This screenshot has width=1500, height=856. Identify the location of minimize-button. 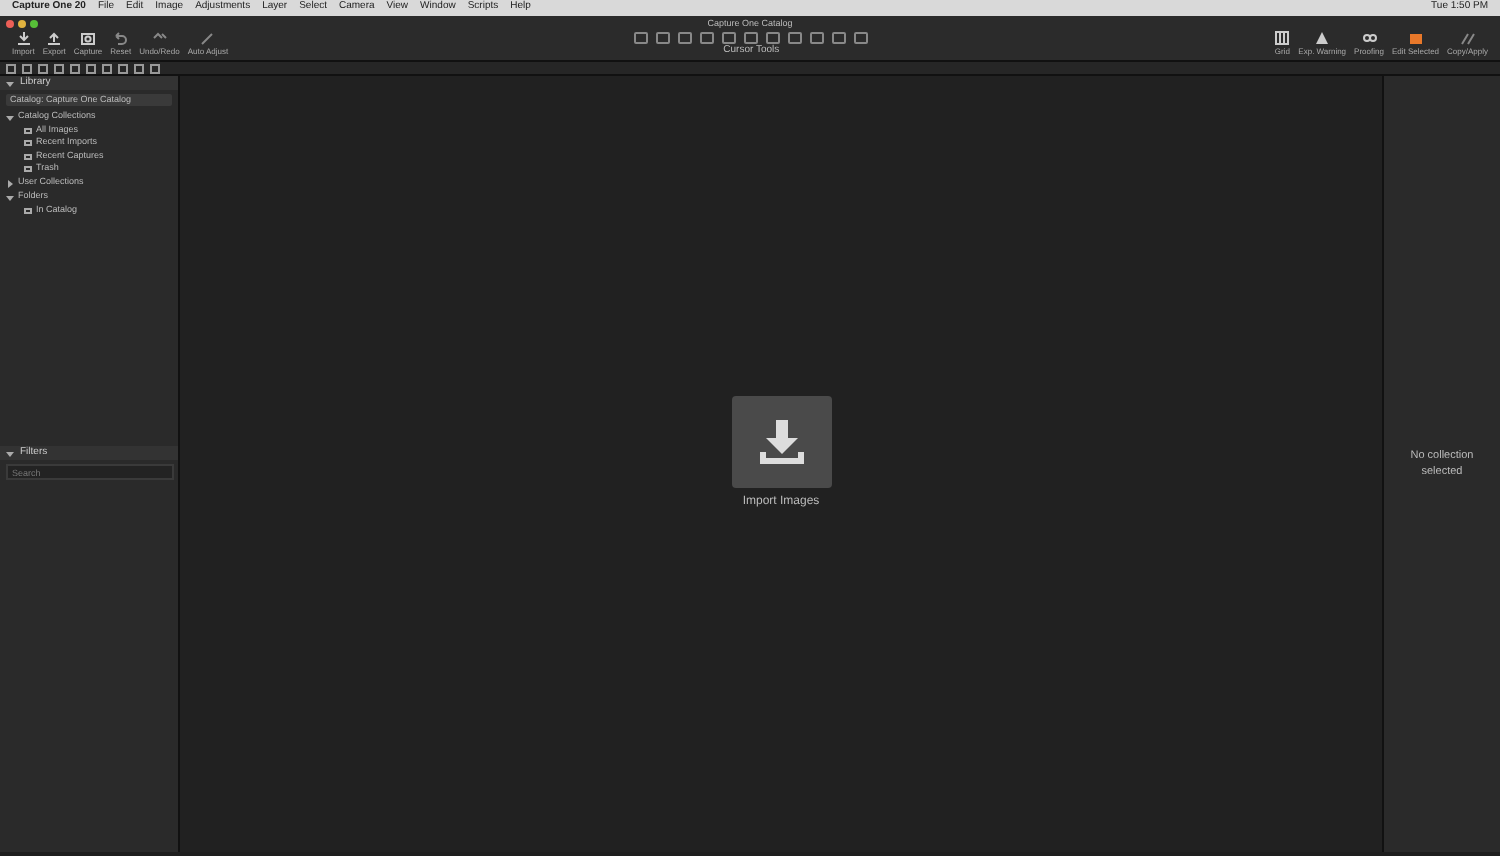
(22, 24).